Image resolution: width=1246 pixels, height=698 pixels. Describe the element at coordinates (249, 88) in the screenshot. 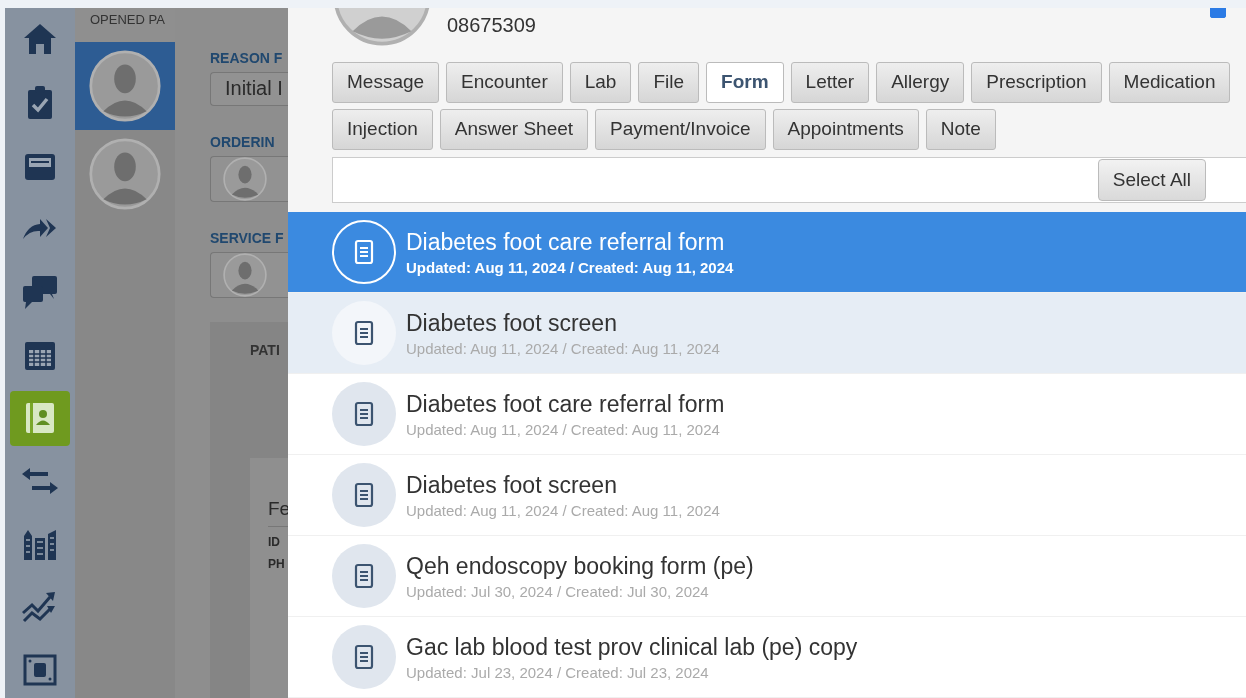

I see `reason-field: Initial I` at that location.